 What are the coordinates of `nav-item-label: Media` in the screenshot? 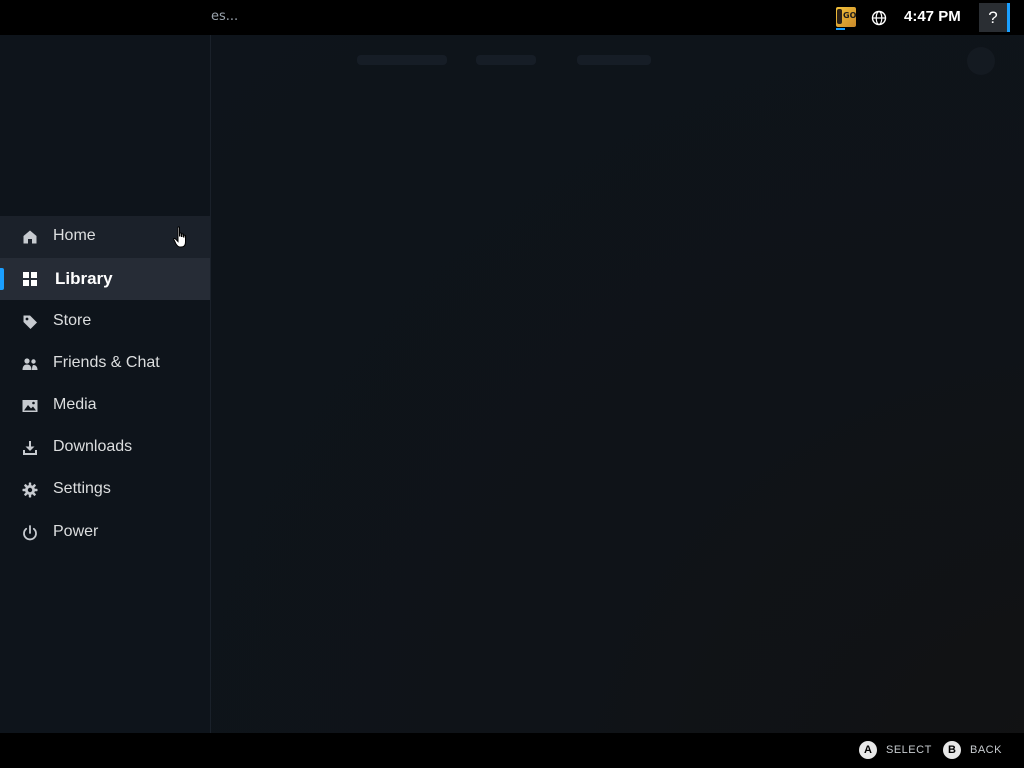 It's located at (75, 404).